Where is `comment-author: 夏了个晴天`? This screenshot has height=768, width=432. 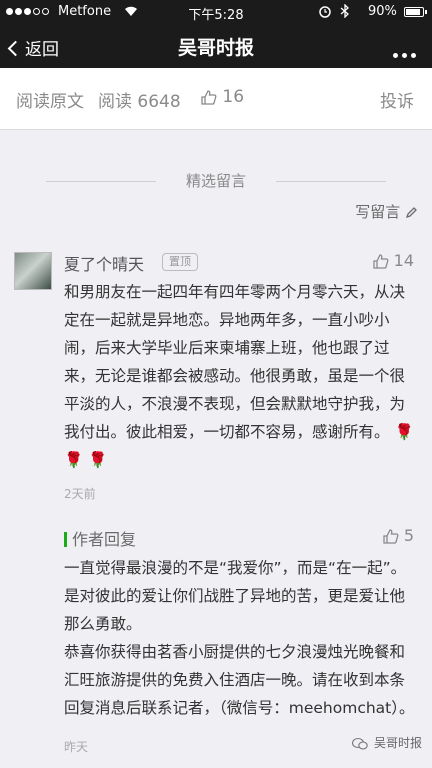 comment-author: 夏了个晴天 is located at coordinates (104, 264).